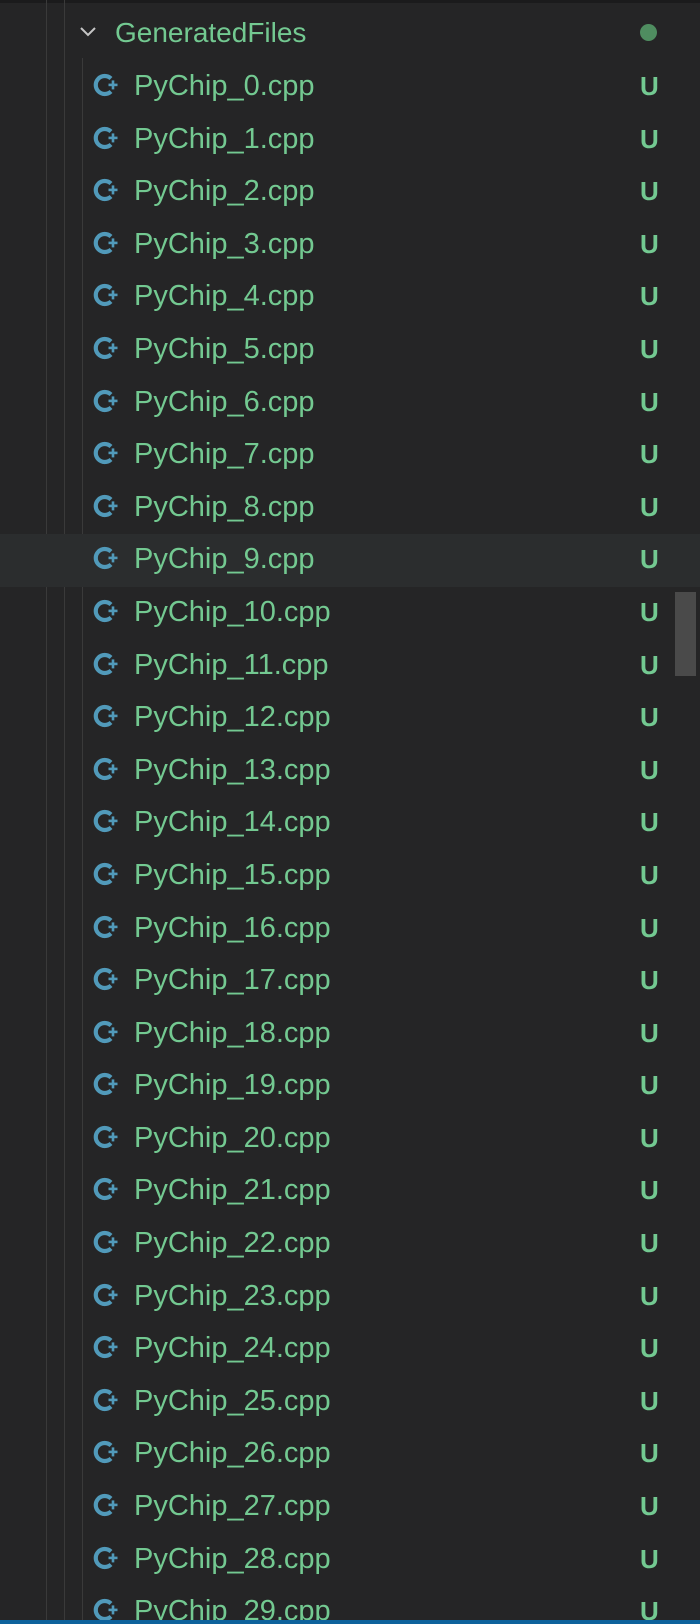 The width and height of the screenshot is (700, 1624). I want to click on file-row: PyChip_8.cpp U, so click(350, 508).